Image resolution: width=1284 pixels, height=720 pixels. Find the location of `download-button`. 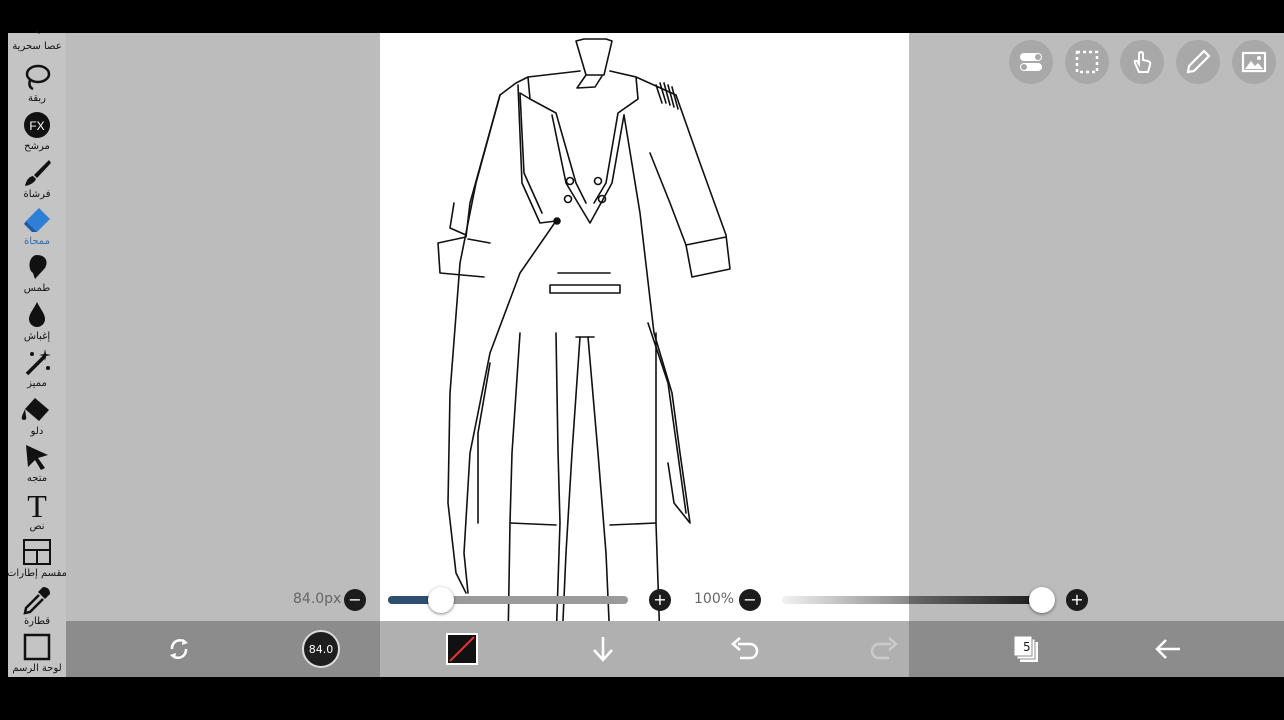

download-button is located at coordinates (603, 649).